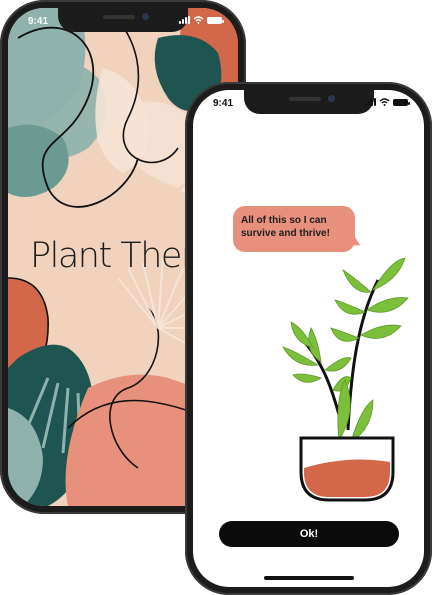 Image resolution: width=432 pixels, height=595 pixels. What do you see at coordinates (308, 578) in the screenshot?
I see `home-indicator` at bounding box center [308, 578].